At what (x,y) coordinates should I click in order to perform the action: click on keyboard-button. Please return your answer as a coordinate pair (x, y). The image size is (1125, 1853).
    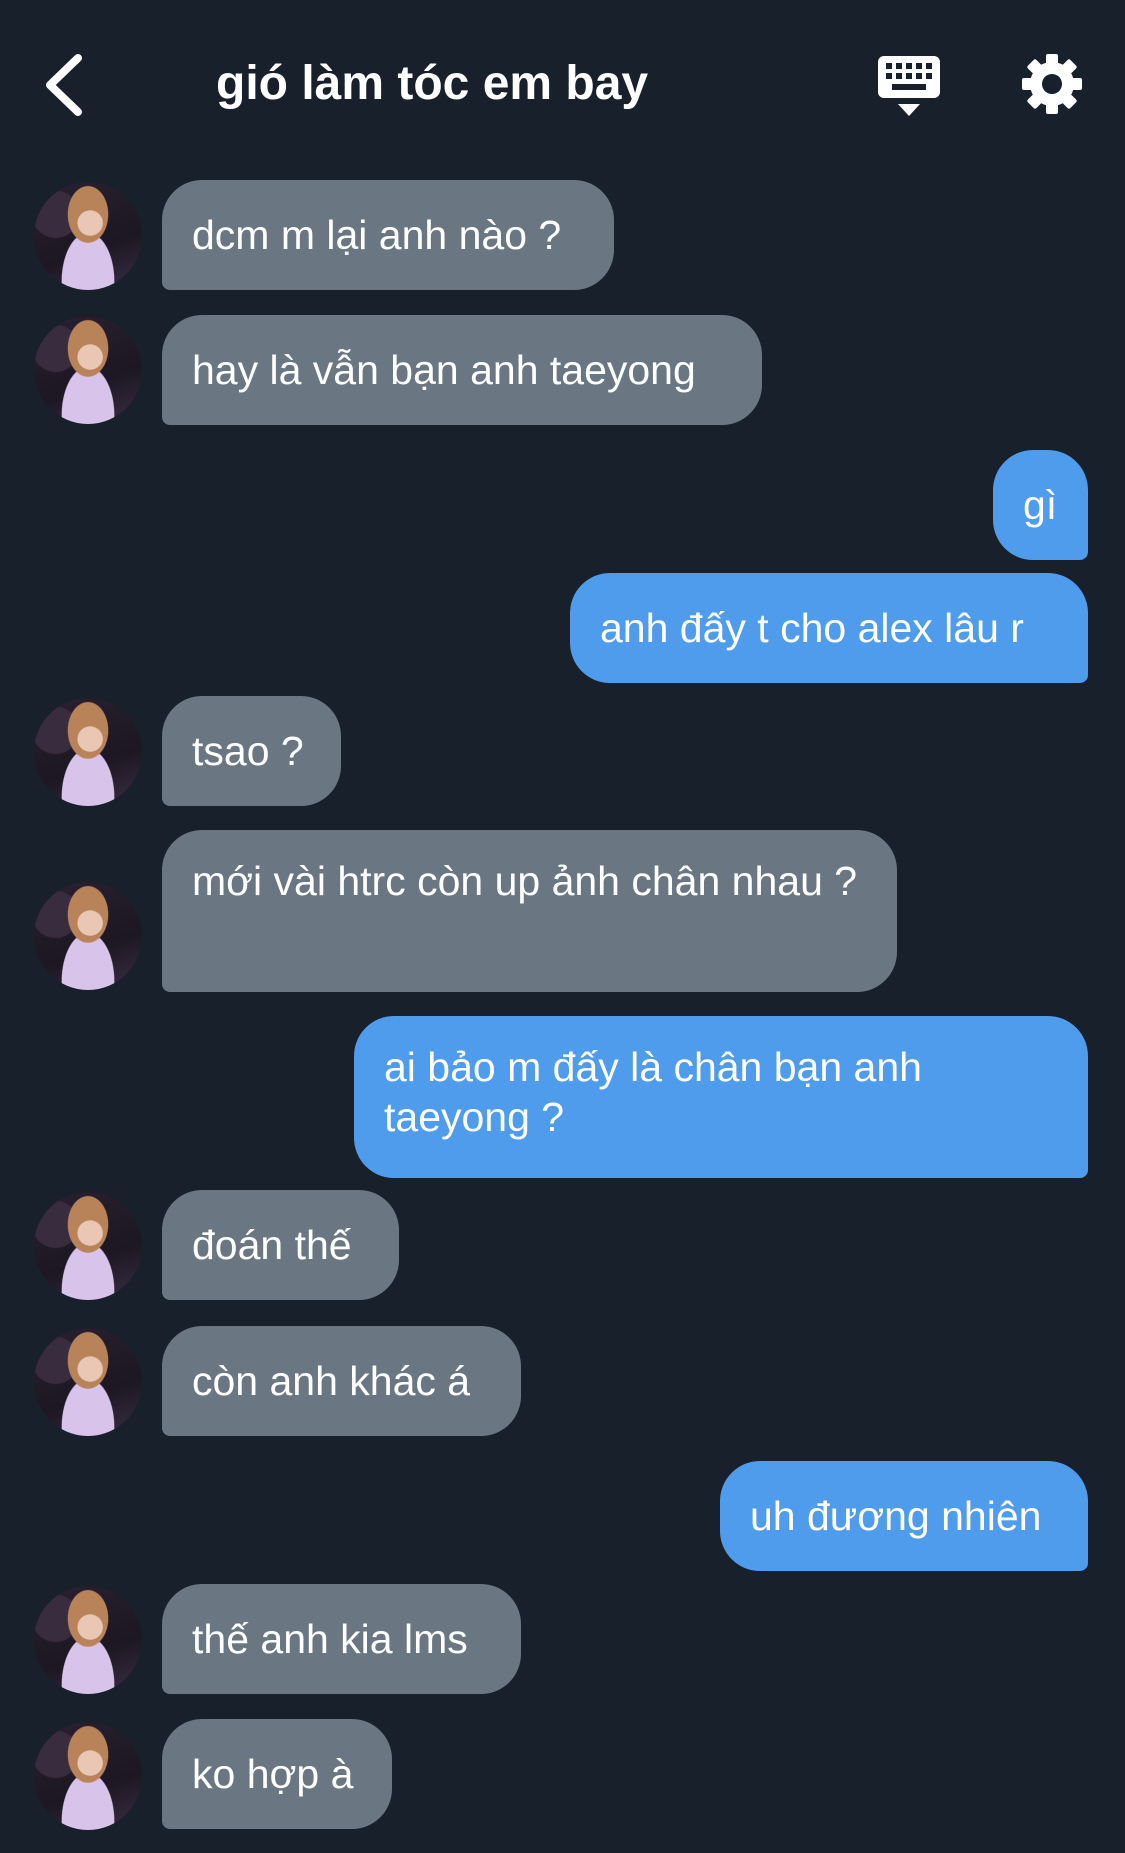
    Looking at the image, I should click on (909, 86).